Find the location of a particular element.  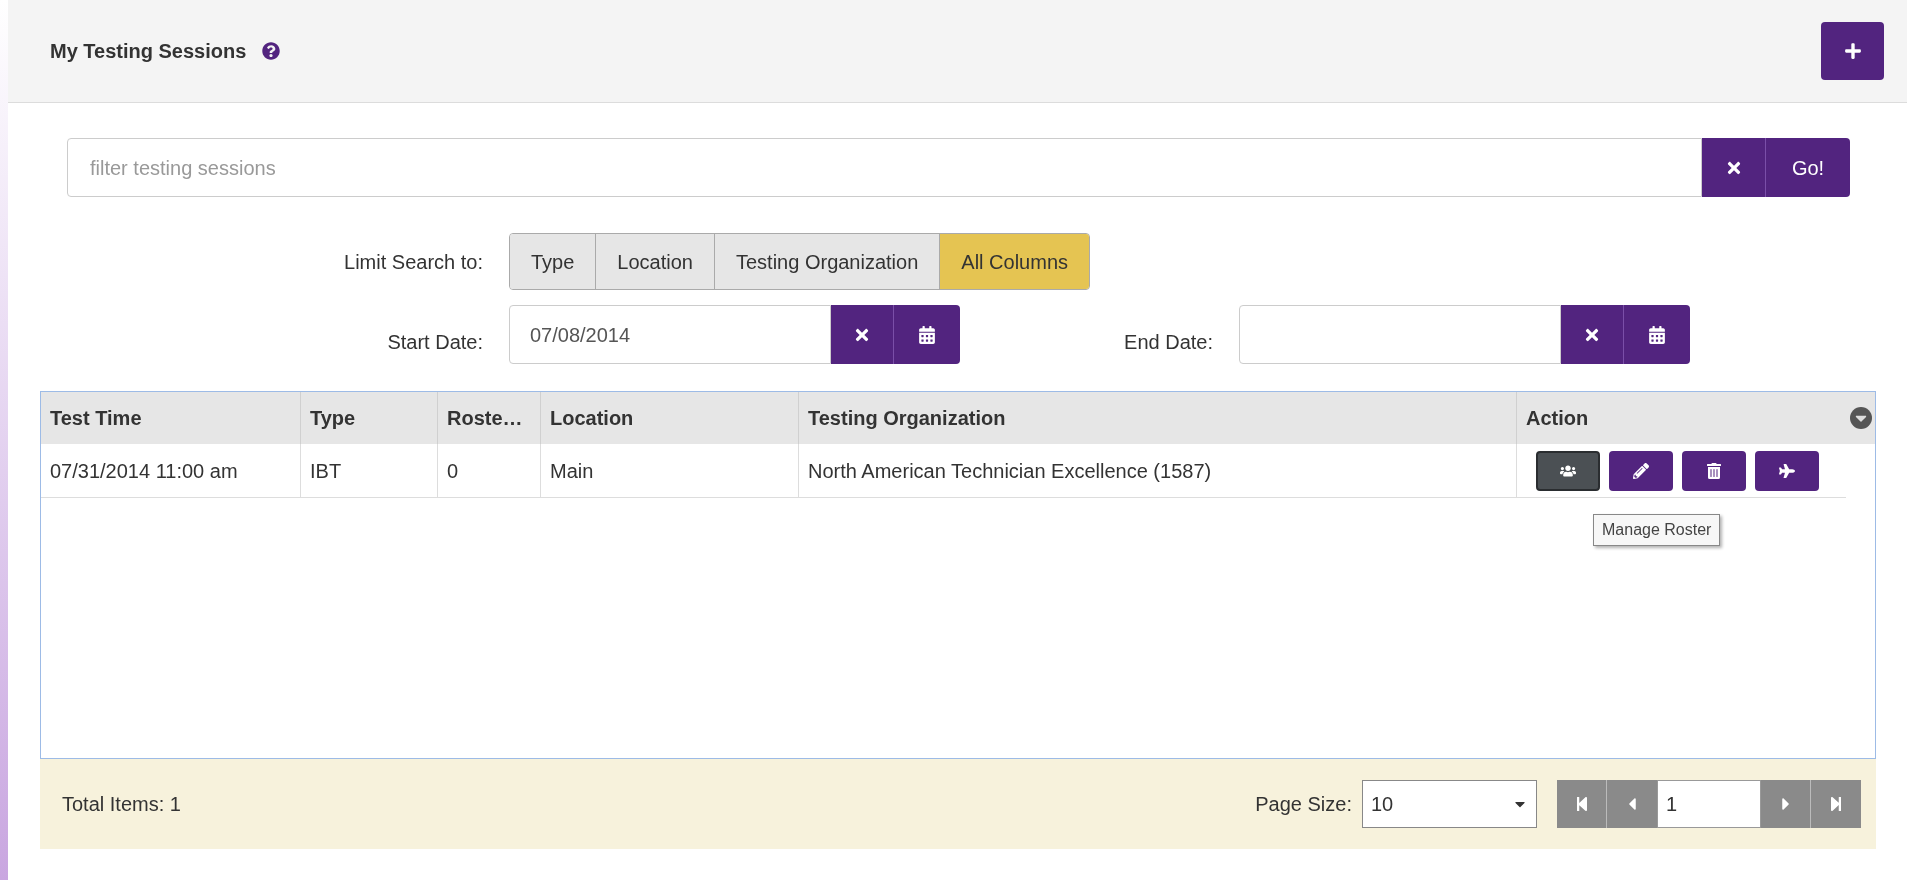

total-items: Total Items: 1 is located at coordinates (121, 804).